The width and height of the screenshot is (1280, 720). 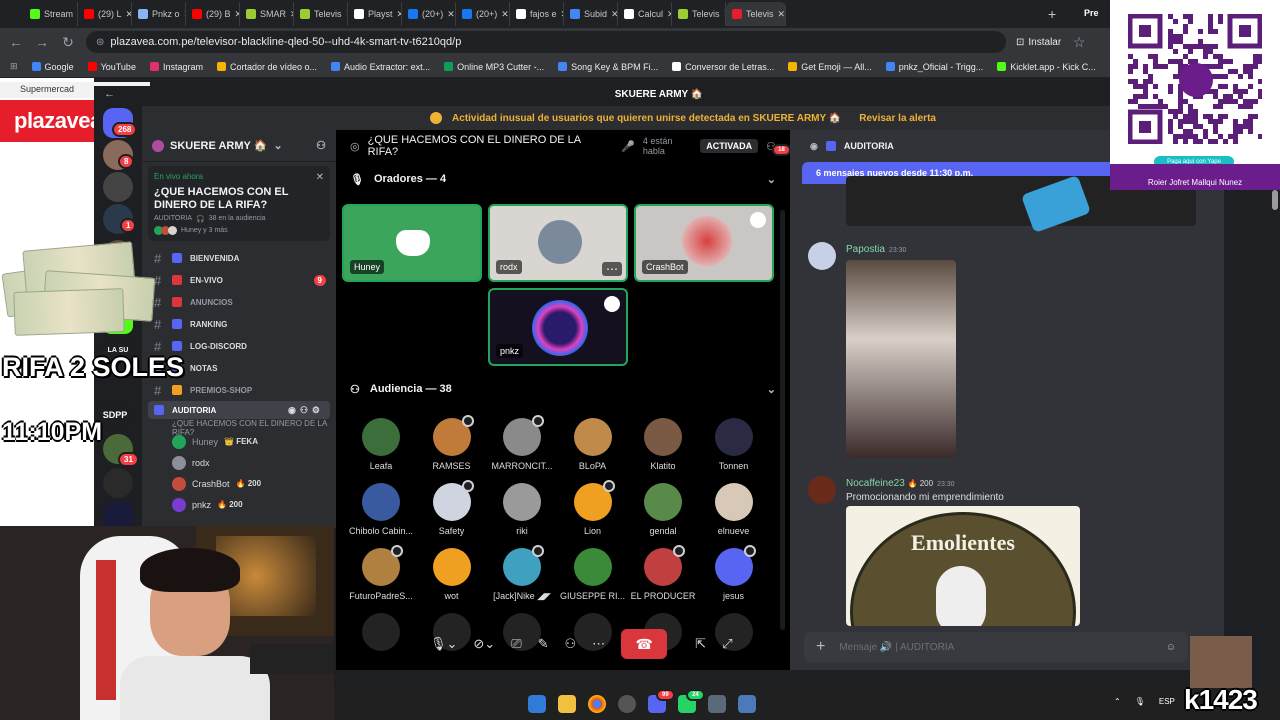 I want to click on page-scrollbar, so click(x=1275, y=200).